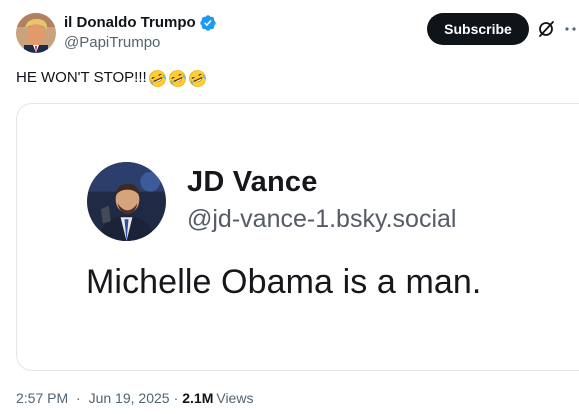 The image size is (579, 414). What do you see at coordinates (571, 29) in the screenshot?
I see `more-options-icon` at bounding box center [571, 29].